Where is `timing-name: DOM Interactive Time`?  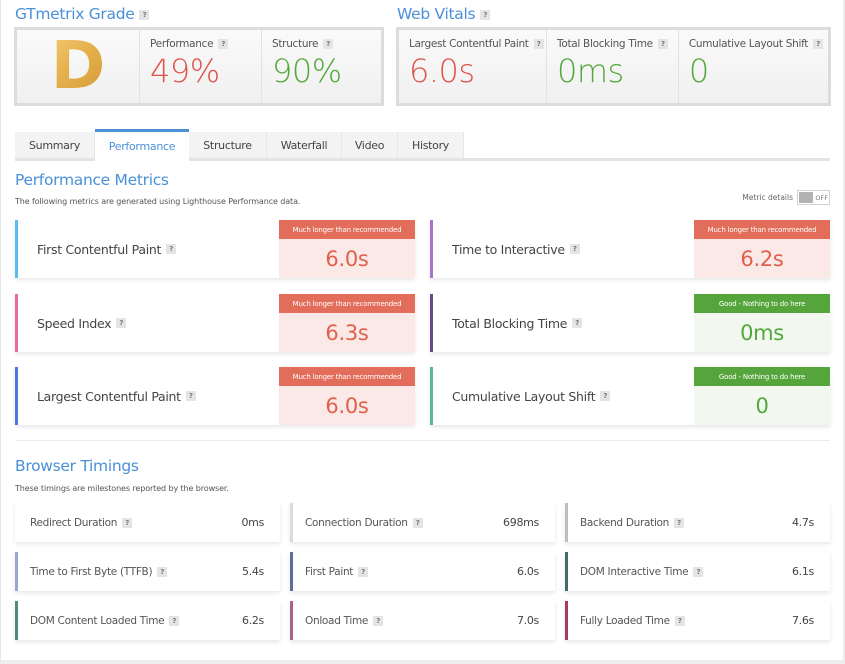 timing-name: DOM Interactive Time is located at coordinates (634, 571).